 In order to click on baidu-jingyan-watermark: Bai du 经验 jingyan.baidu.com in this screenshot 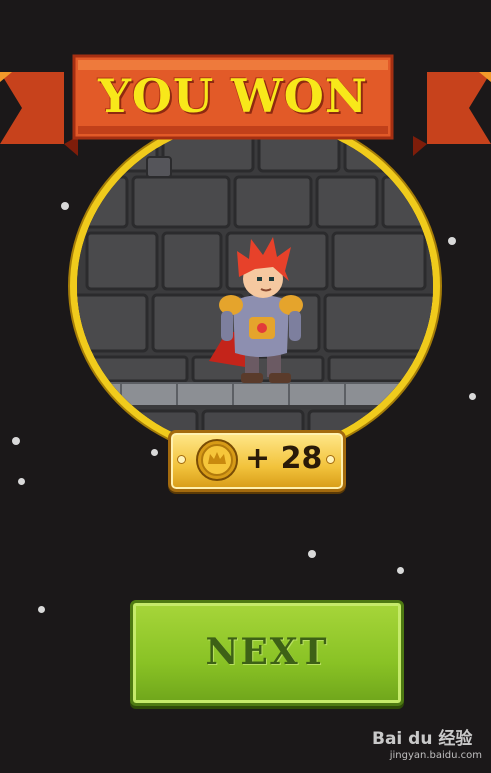, I will do `click(427, 744)`.